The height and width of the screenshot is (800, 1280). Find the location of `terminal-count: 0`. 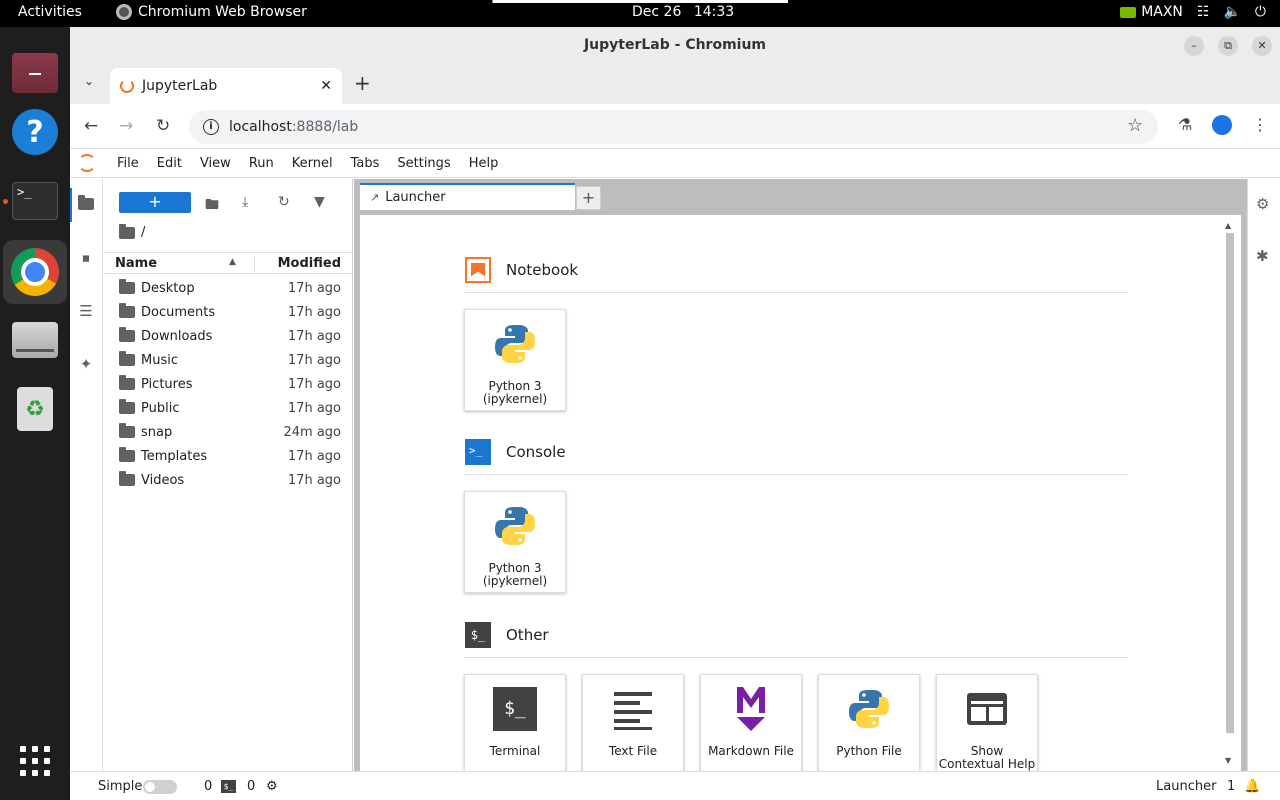

terminal-count: 0 is located at coordinates (251, 786).